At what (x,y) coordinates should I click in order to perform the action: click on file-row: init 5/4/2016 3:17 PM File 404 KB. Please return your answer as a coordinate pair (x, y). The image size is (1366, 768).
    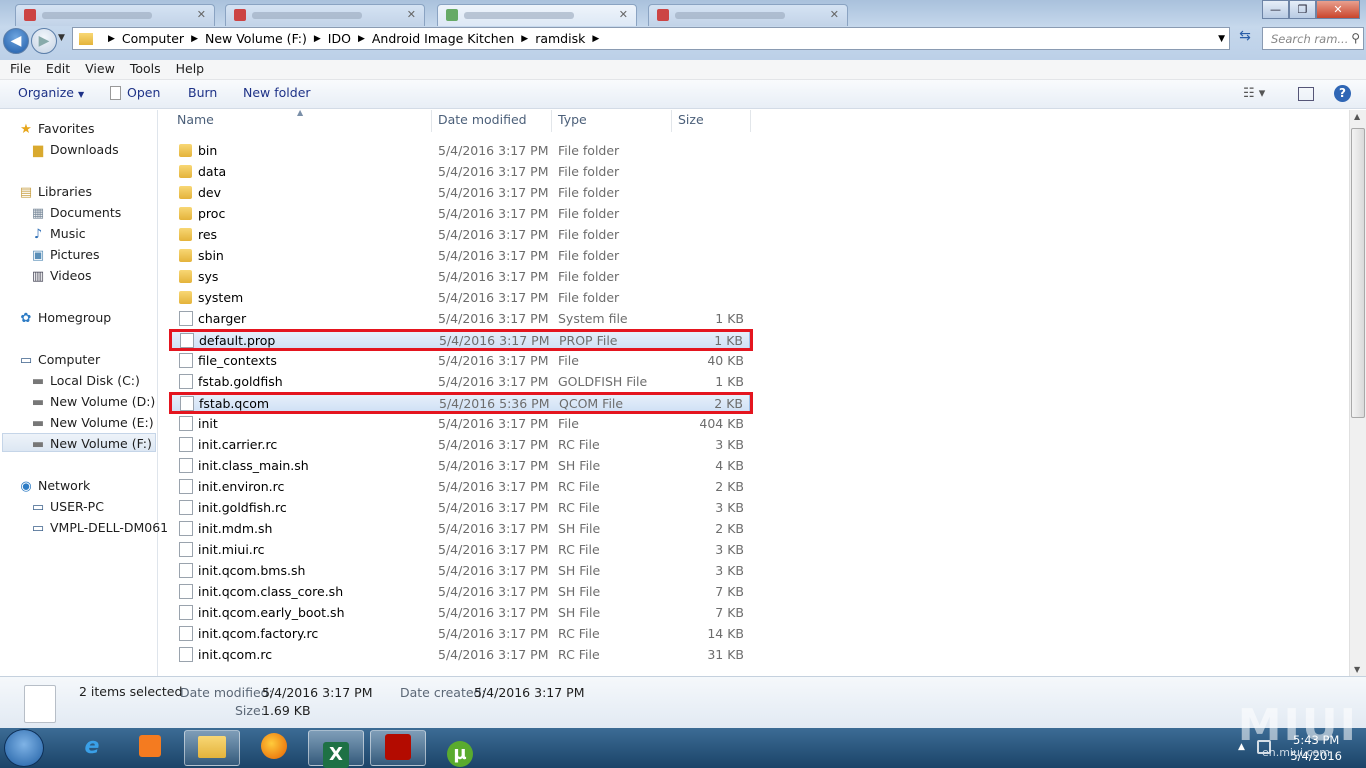
    Looking at the image, I should click on (460, 423).